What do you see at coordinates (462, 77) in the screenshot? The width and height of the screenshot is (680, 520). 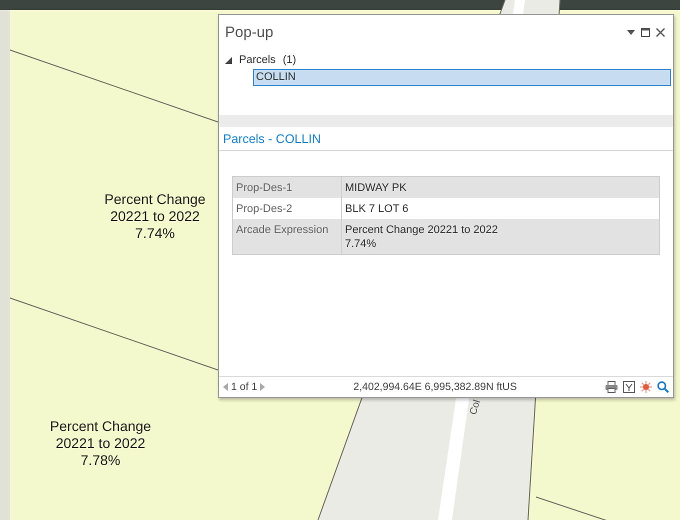 I see `tree-item: COLLIN` at bounding box center [462, 77].